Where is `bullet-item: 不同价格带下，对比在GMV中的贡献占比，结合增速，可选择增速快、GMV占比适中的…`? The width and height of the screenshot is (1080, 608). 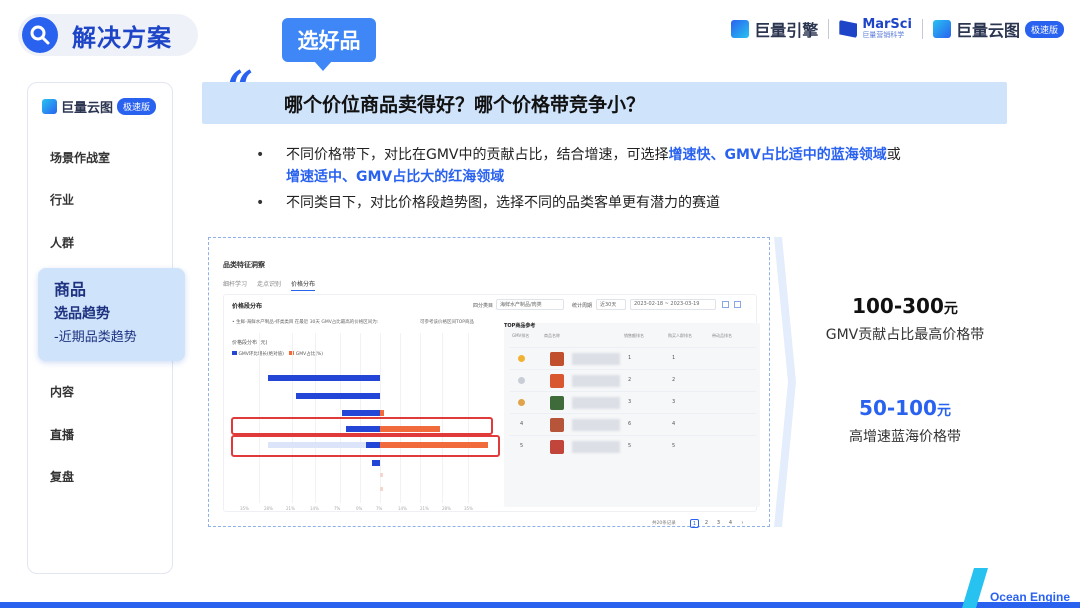
bullet-item: 不同价格带下，对比在GMV中的贡献占比，结合增速，可选择增速快、GMV占比适中的… is located at coordinates (626, 166).